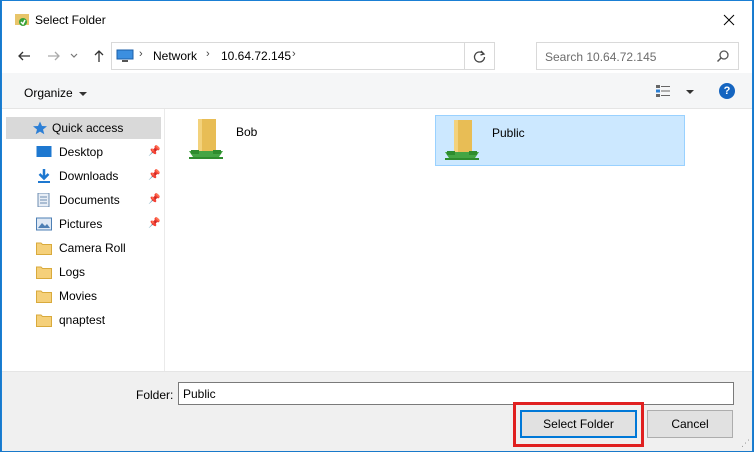 The height and width of the screenshot is (452, 754). I want to click on chevron-down-icon, so click(74, 55).